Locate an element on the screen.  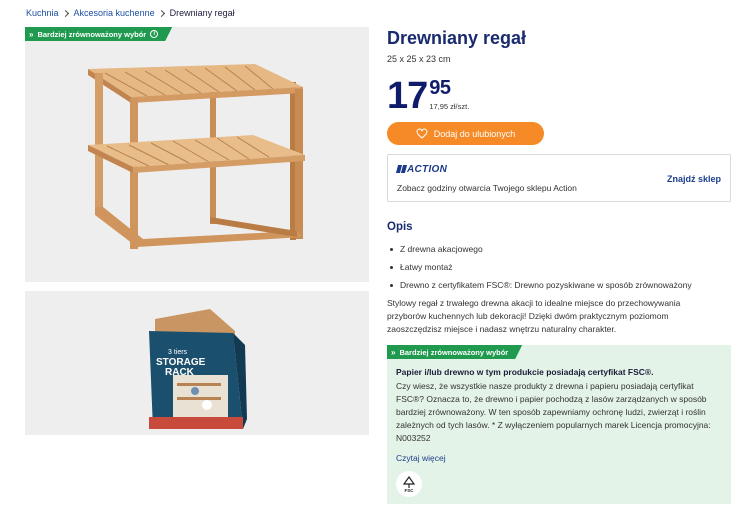
unit-price: 17,95 zł/szt. is located at coordinates (449, 106).